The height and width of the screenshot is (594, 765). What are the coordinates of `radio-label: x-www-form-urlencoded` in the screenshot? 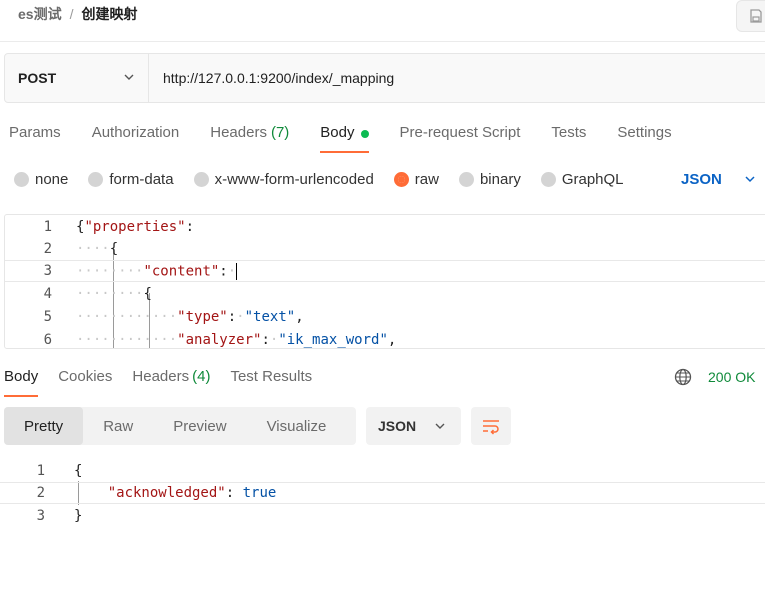 It's located at (294, 179).